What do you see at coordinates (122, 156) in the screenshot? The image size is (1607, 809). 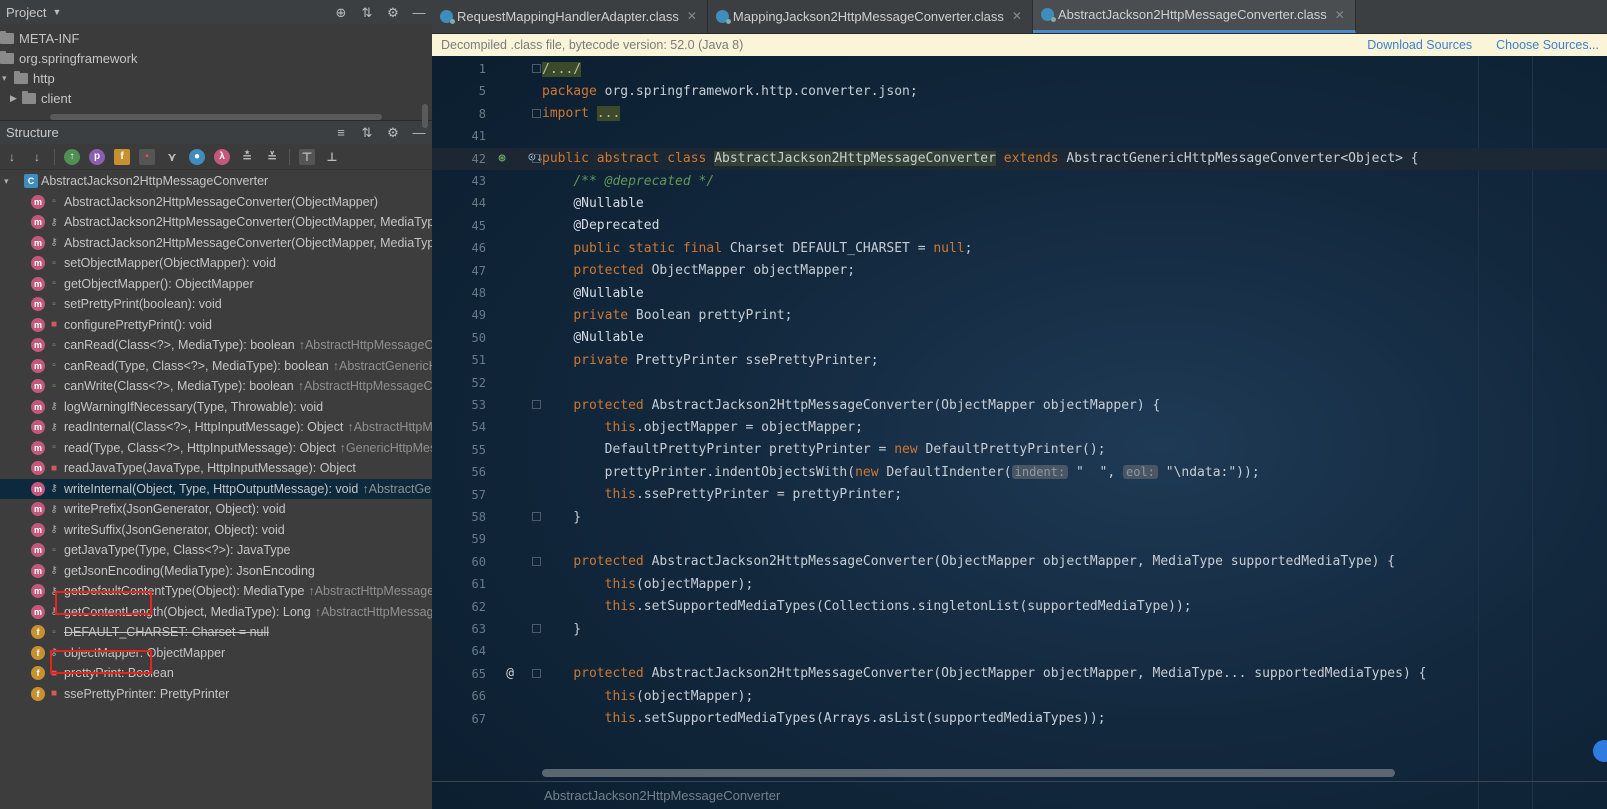 I see `show-fields-icon: f` at bounding box center [122, 156].